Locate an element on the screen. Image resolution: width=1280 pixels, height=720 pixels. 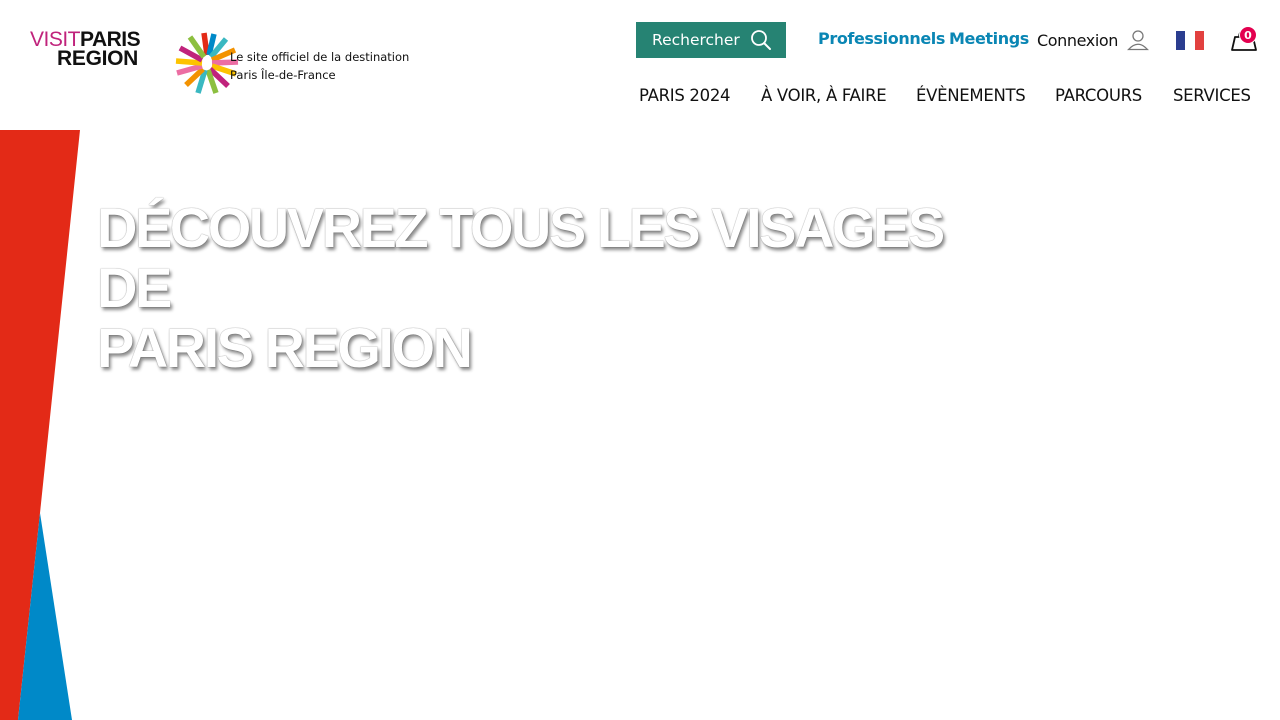
user-icon is located at coordinates (1138, 40).